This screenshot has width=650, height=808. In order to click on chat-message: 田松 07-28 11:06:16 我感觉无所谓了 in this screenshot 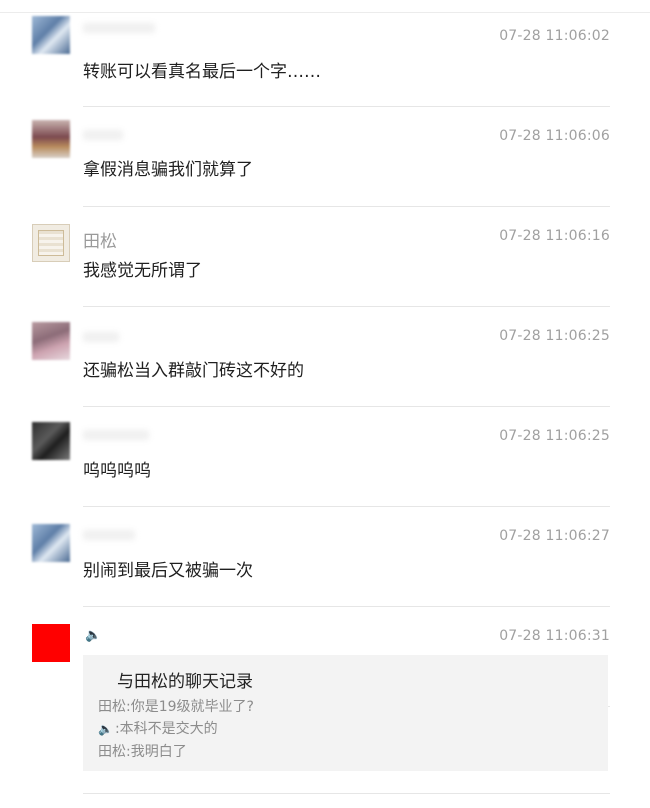, I will do `click(325, 253)`.